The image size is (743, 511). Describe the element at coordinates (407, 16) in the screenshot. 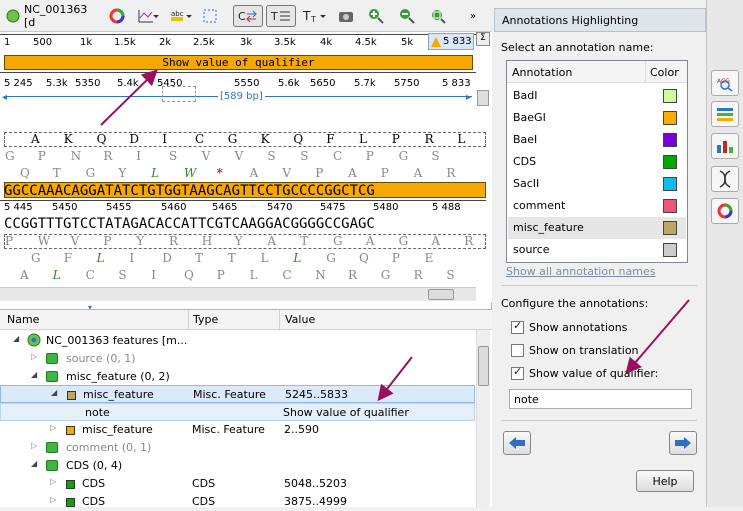

I see `zoom-out-icon` at that location.